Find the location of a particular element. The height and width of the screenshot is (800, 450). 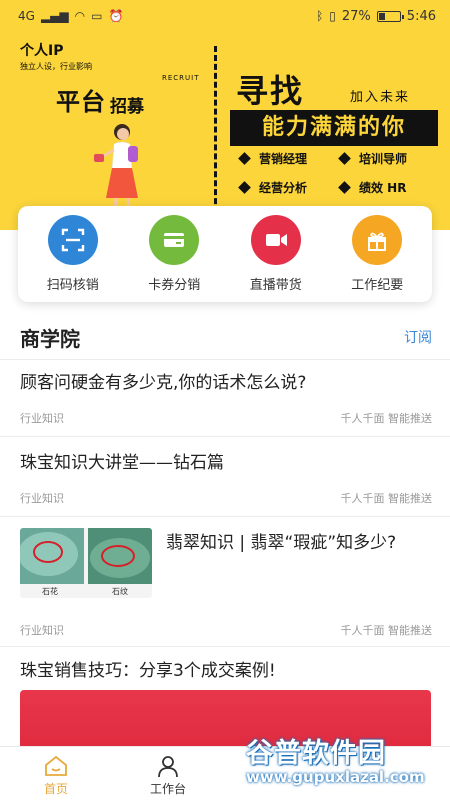

platform-heading: 平台 招募 is located at coordinates (100, 99).